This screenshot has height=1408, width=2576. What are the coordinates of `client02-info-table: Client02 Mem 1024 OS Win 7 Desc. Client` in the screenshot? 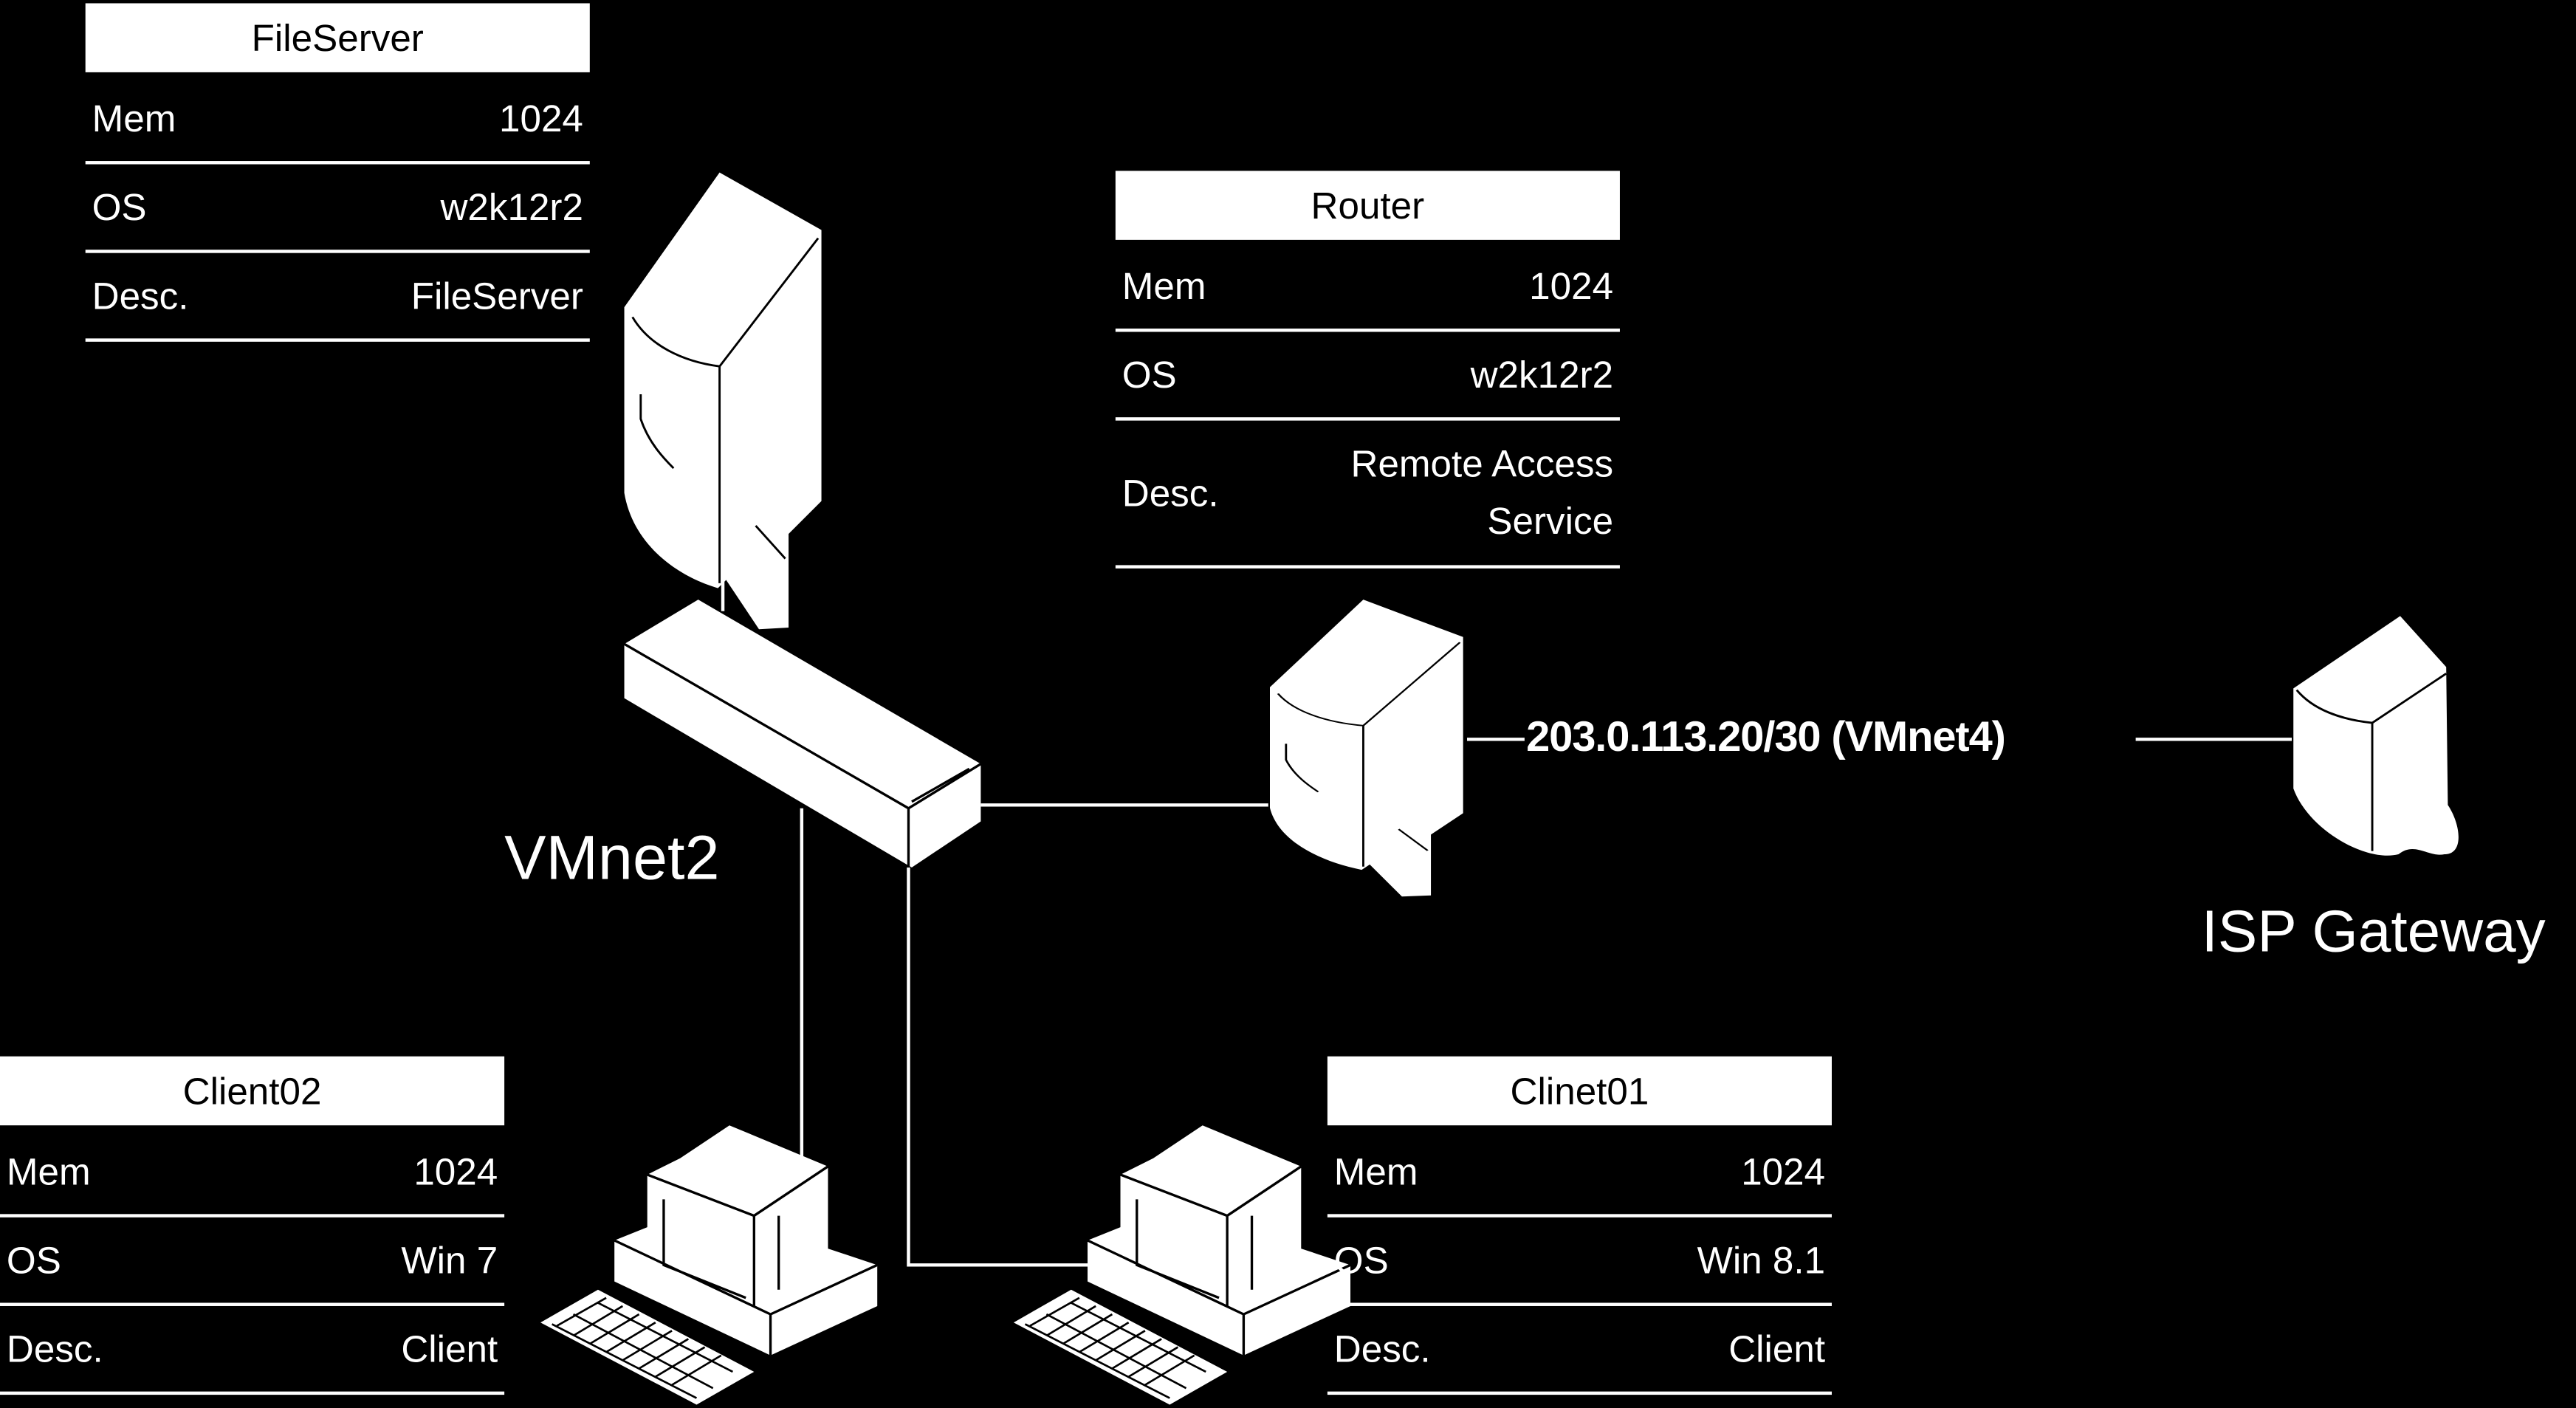 It's located at (252, 1226).